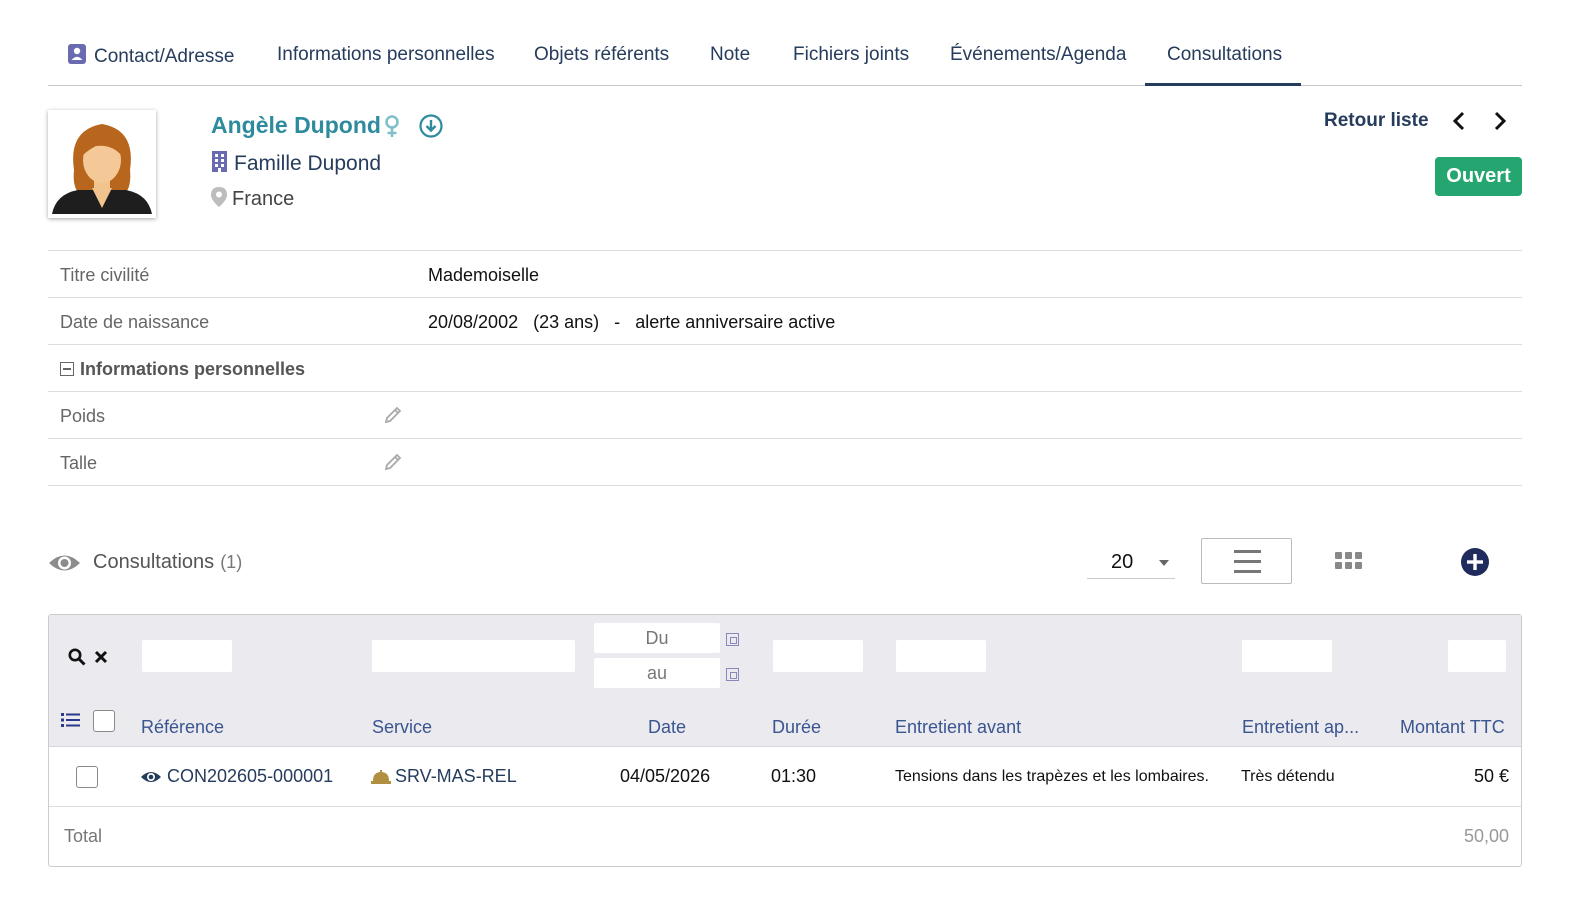  I want to click on field-label: Talle, so click(79, 463).